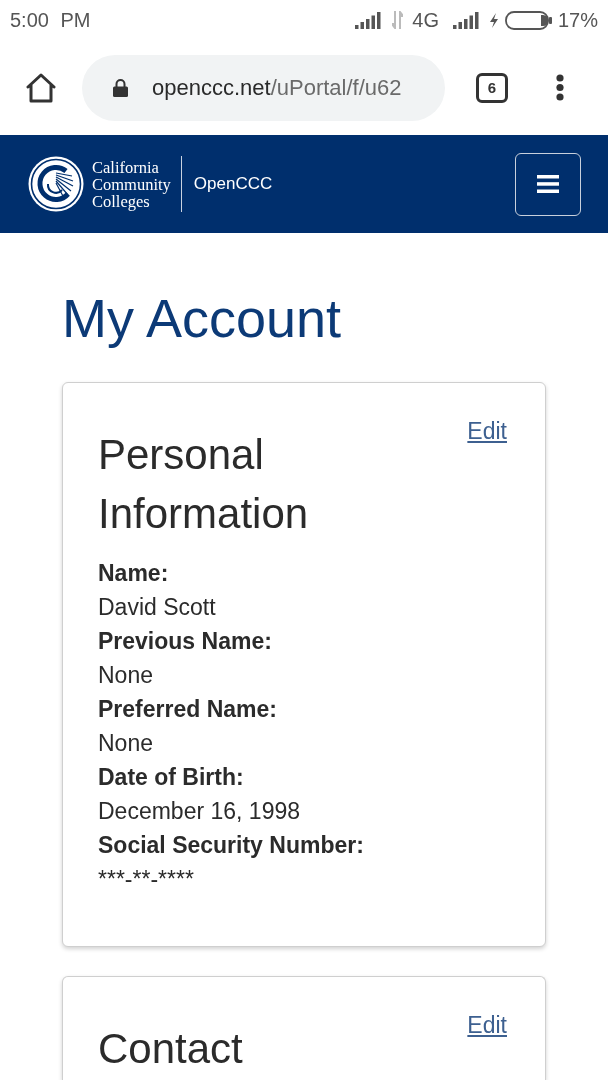 The height and width of the screenshot is (1080, 608). I want to click on logo-text: California Community Colleges, so click(131, 184).